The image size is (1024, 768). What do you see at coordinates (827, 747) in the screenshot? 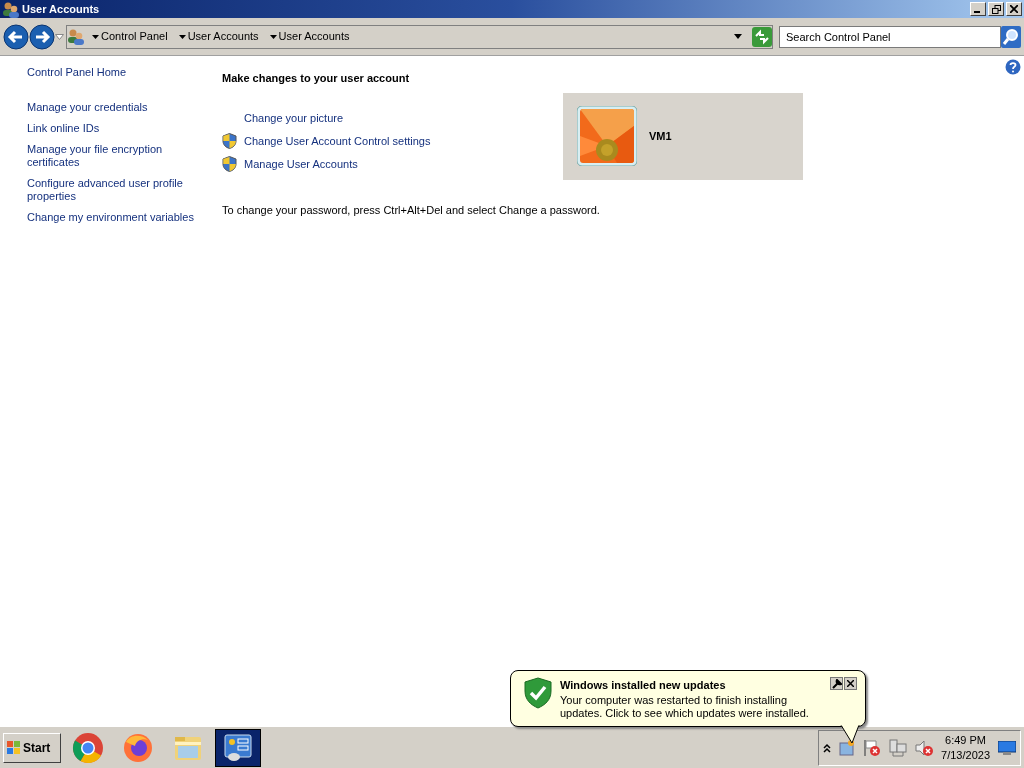
I see `chevron-up-icon` at bounding box center [827, 747].